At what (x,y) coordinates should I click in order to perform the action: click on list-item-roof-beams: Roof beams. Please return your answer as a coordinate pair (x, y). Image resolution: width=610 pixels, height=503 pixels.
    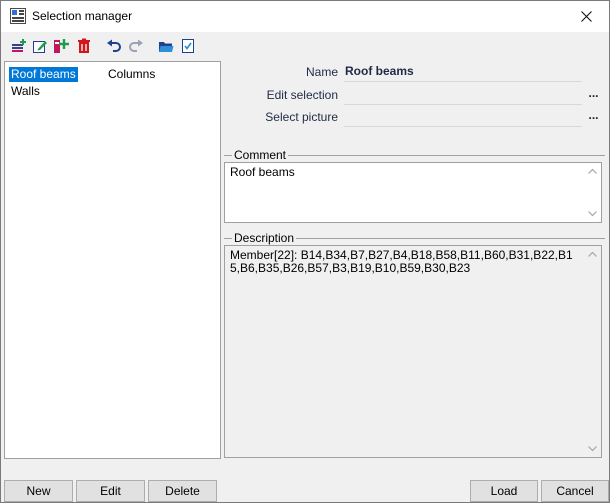
    Looking at the image, I should click on (43, 74).